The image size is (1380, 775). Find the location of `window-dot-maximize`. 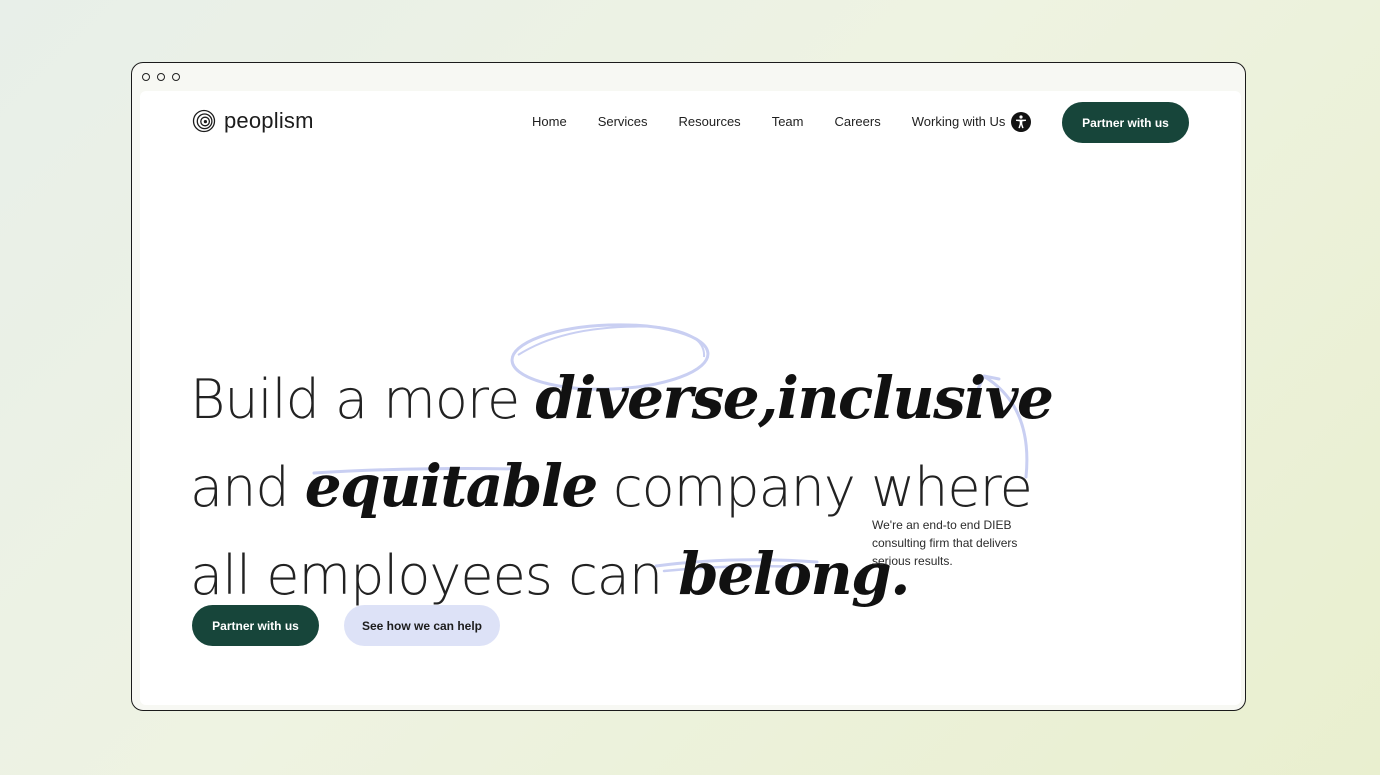

window-dot-maximize is located at coordinates (176, 77).